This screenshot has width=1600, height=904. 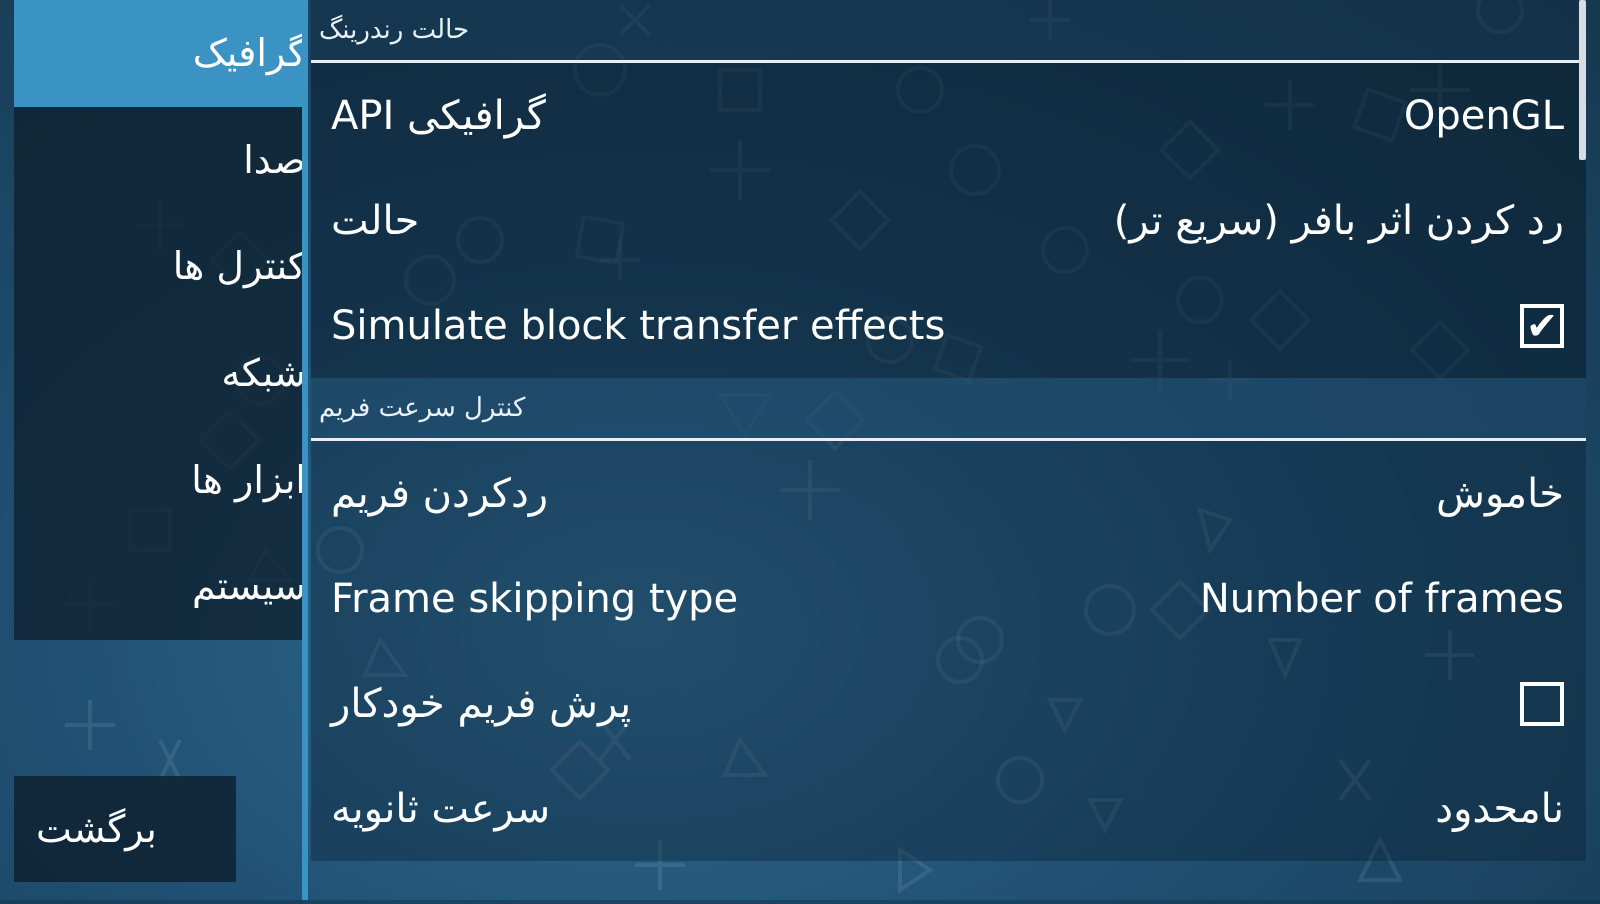 I want to click on setting-value: OpenGL, so click(x=1483, y=115).